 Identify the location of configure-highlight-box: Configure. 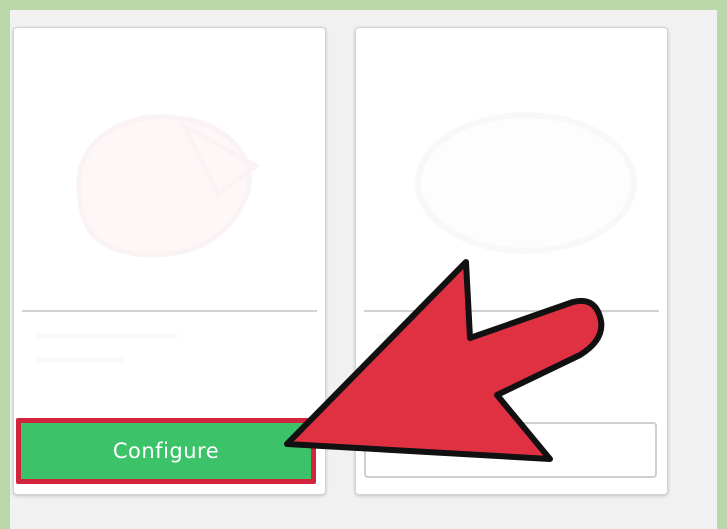
(166, 451).